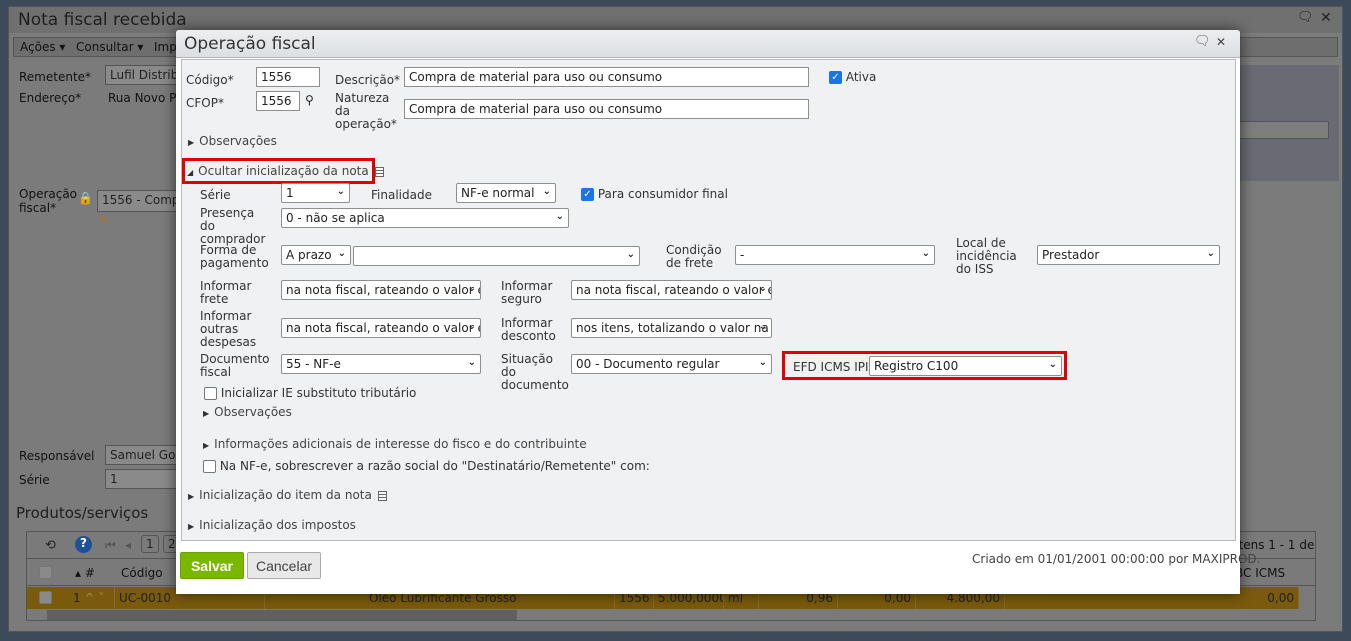 The height and width of the screenshot is (641, 1351). What do you see at coordinates (831, 367) in the screenshot?
I see `efd-label: EFD ICMS IPI` at bounding box center [831, 367].